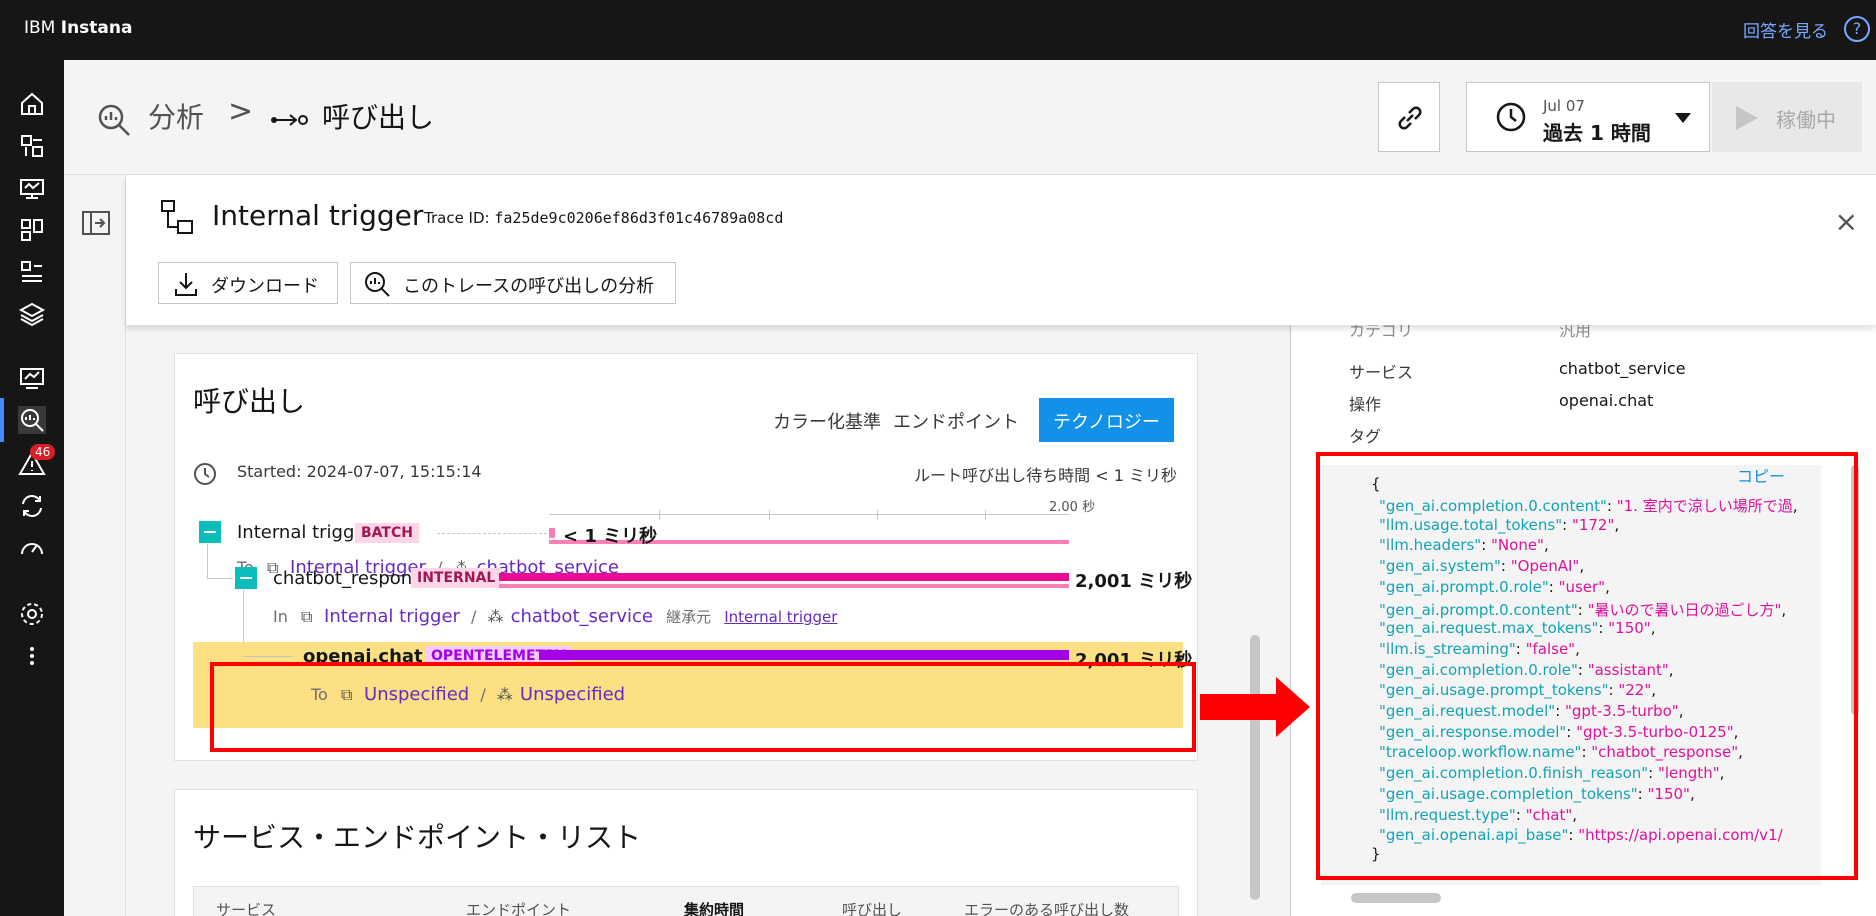 This screenshot has width=1876, height=916. What do you see at coordinates (938, 30) in the screenshot?
I see `top-bar: IBM Instana 回答を見る ?` at bounding box center [938, 30].